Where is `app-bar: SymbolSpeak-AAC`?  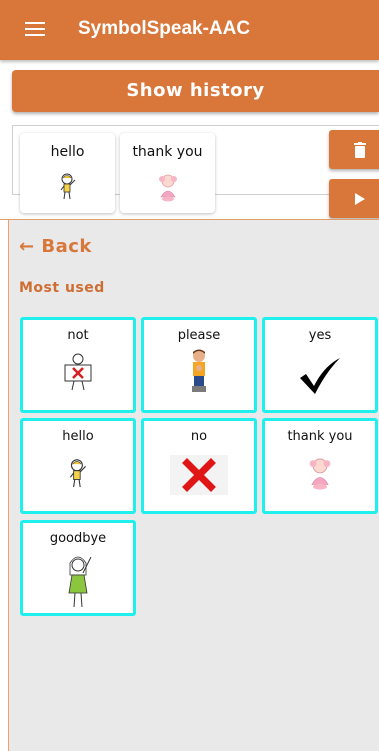 app-bar: SymbolSpeak-AAC is located at coordinates (189, 30).